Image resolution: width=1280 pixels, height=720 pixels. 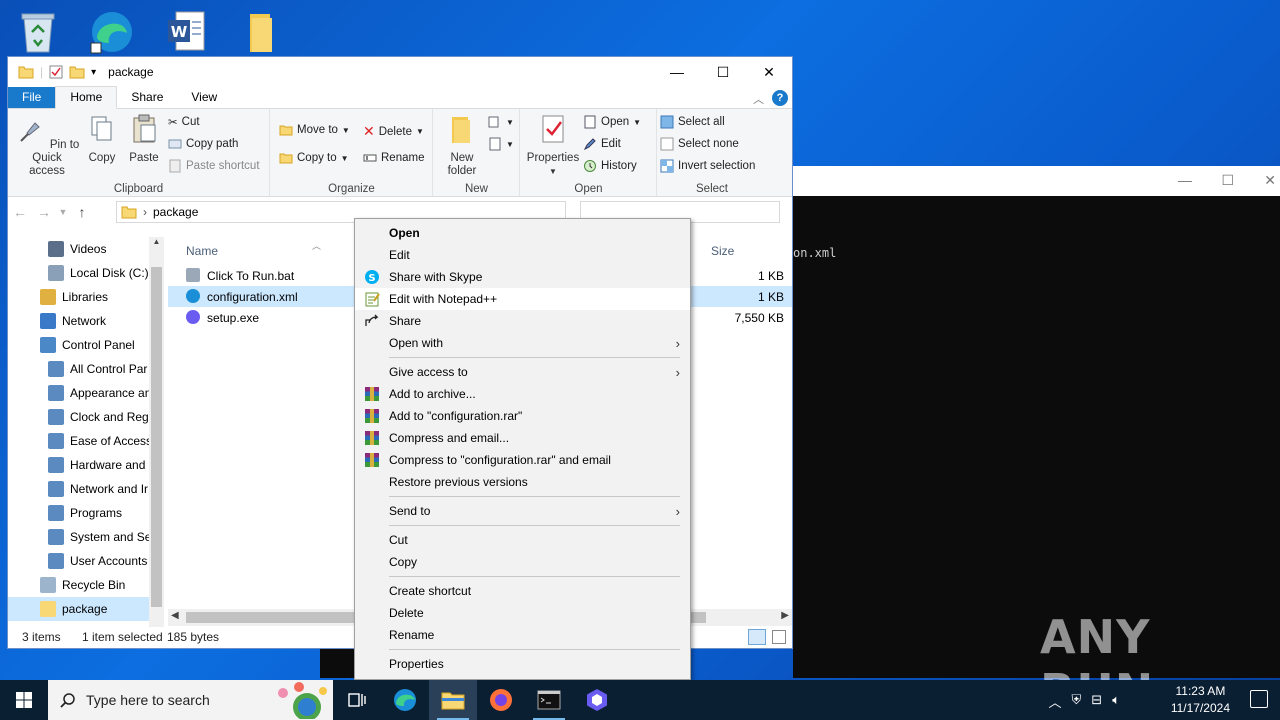 I want to click on taskbar-terminal, so click(x=549, y=700).